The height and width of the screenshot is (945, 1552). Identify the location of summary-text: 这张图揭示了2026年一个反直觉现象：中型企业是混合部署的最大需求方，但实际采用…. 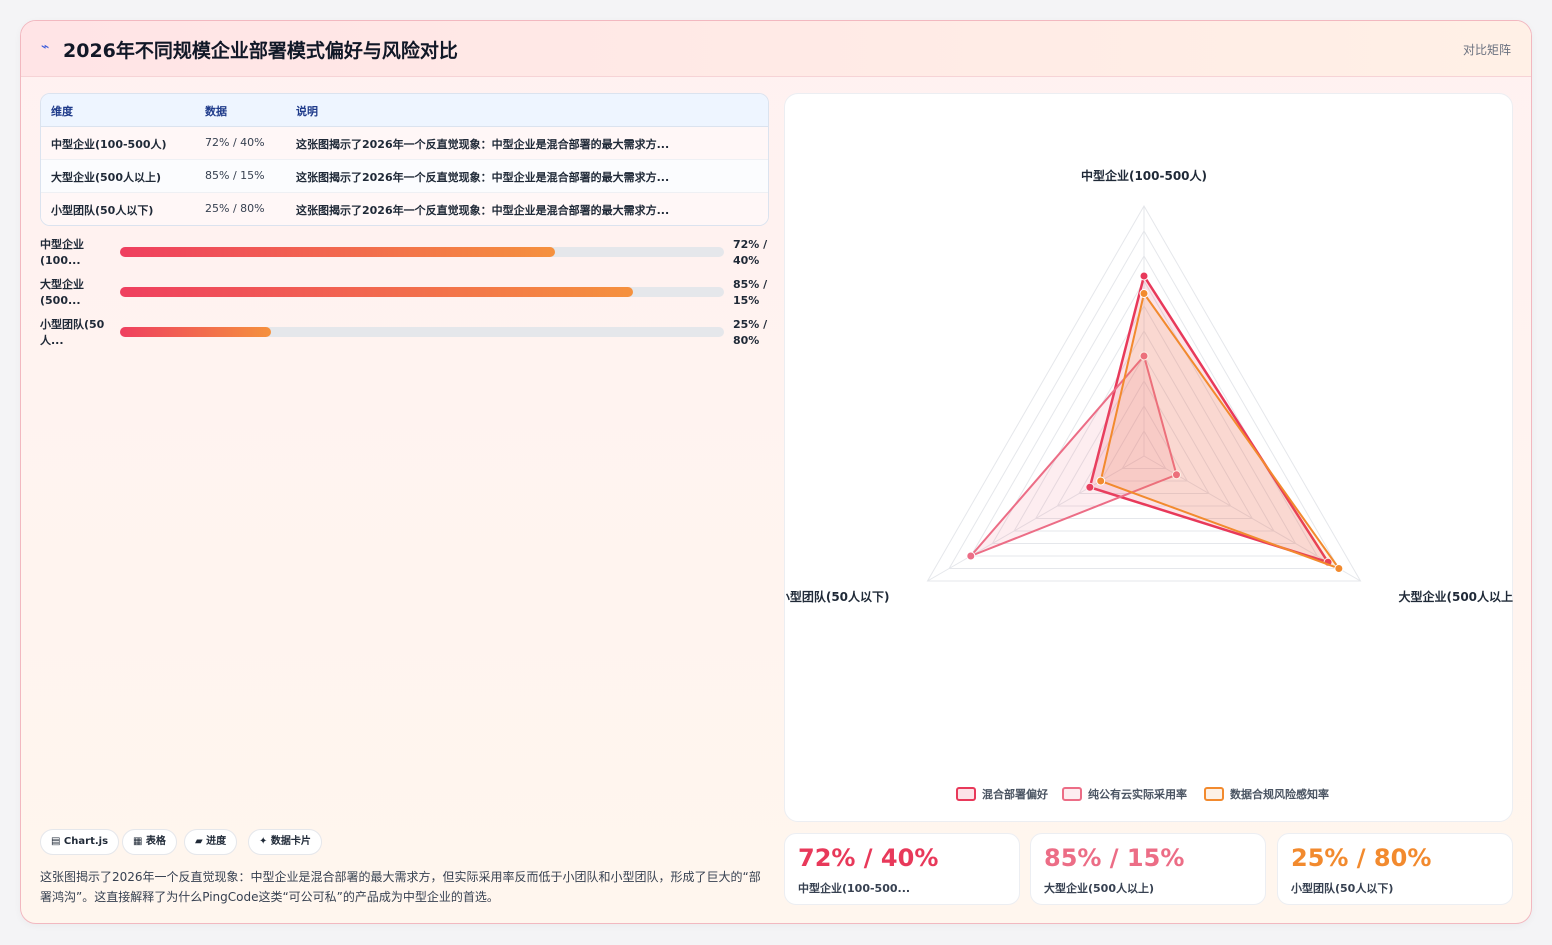
(400, 887).